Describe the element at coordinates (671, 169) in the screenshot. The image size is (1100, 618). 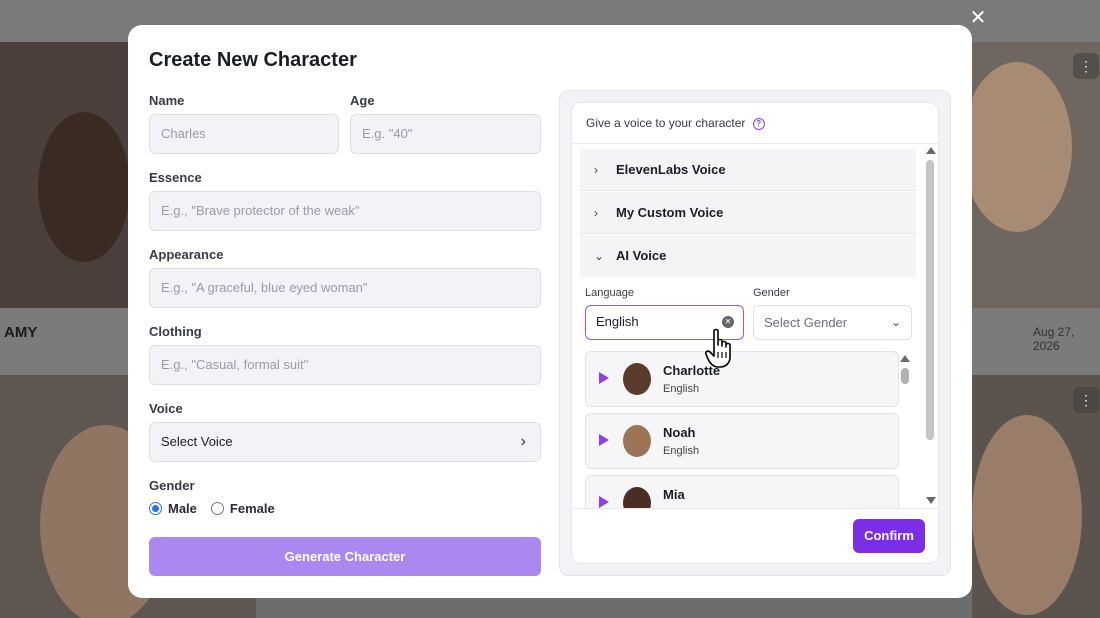
I see `accordion-label: ElevenLabs Voice` at that location.